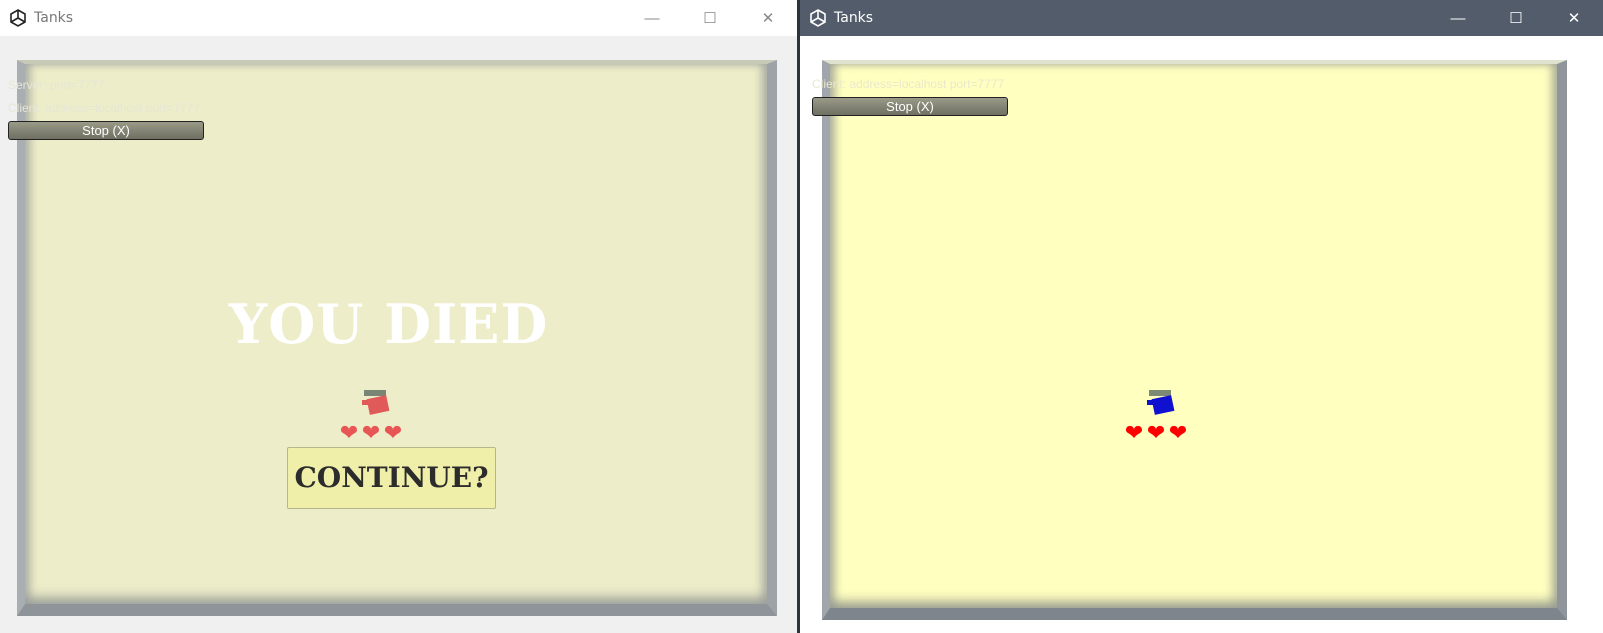 The image size is (1603, 633). What do you see at coordinates (391, 478) in the screenshot?
I see `continue-button: CONTINUE?` at bounding box center [391, 478].